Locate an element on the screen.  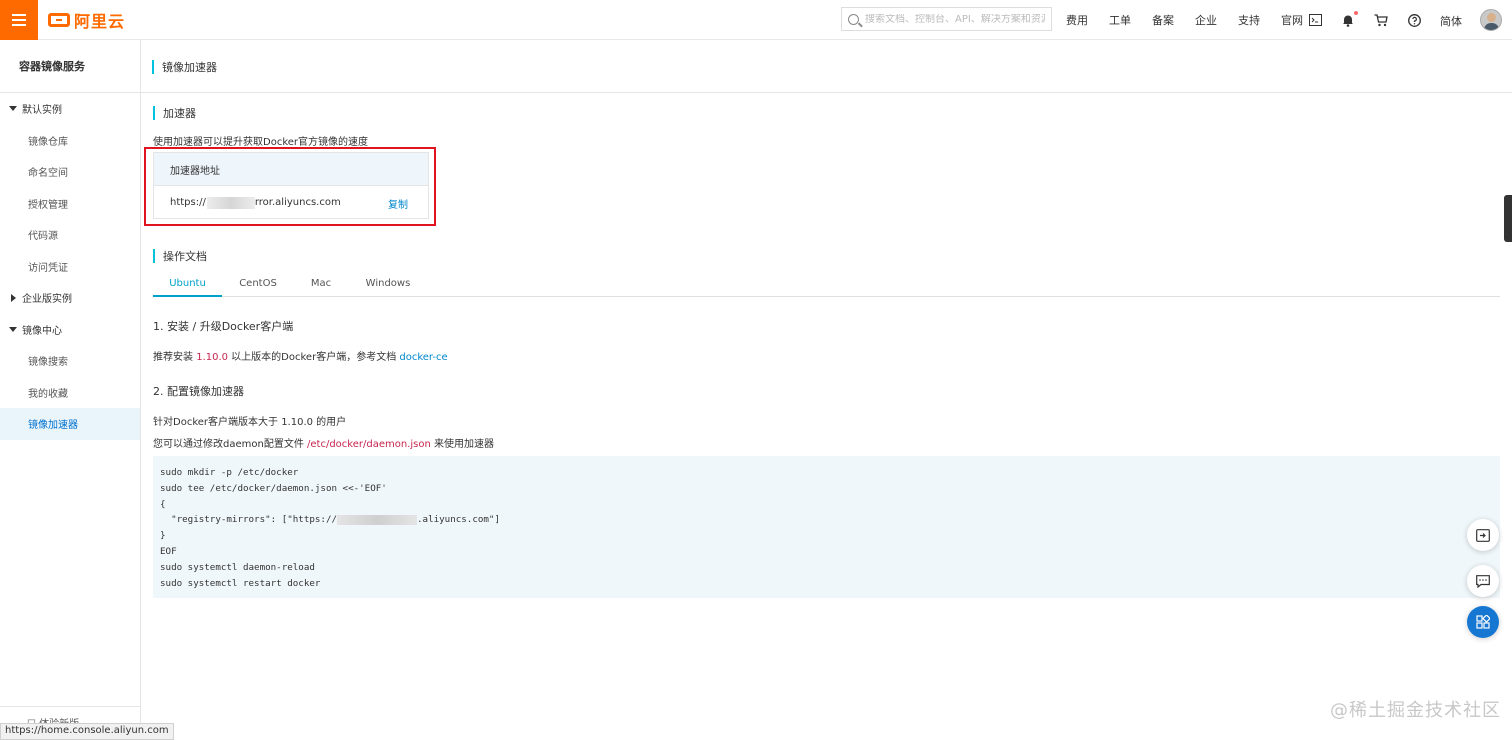
aliyun-logo: 阿里云 is located at coordinates (86, 20).